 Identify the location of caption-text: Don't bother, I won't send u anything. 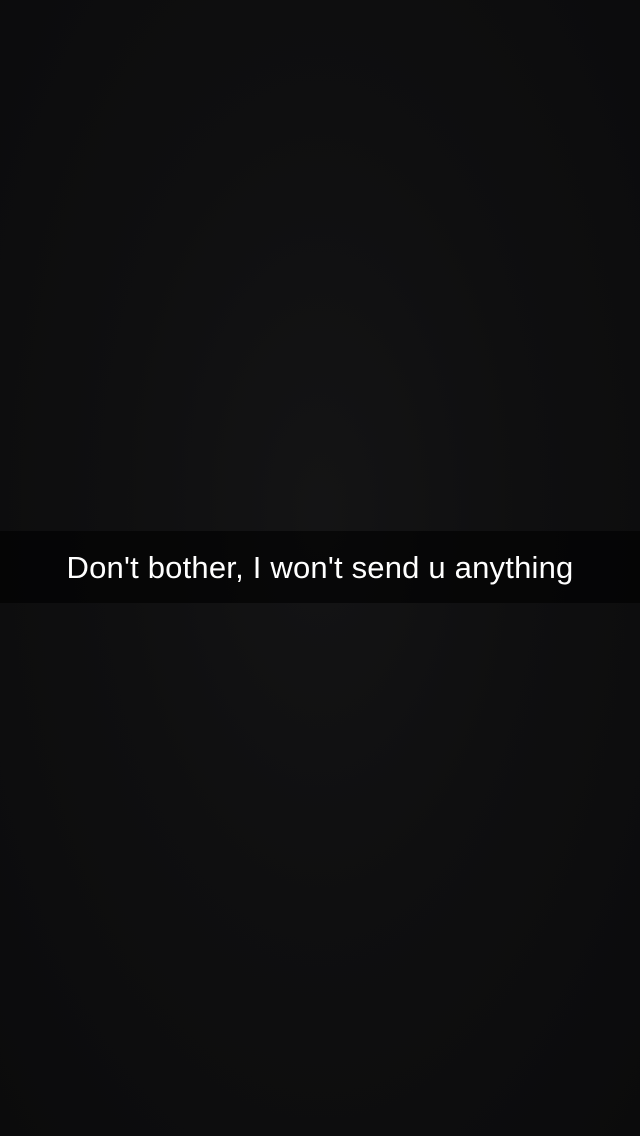
(320, 567).